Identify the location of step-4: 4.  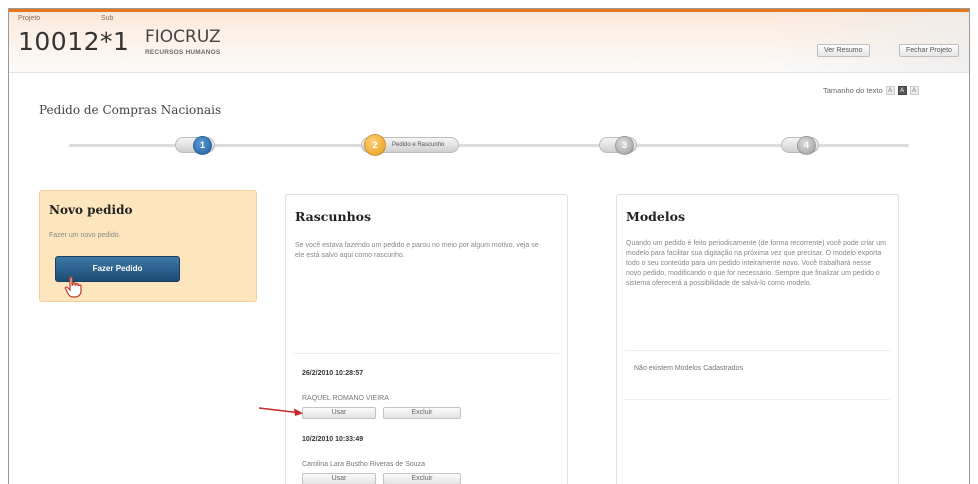
(800, 145).